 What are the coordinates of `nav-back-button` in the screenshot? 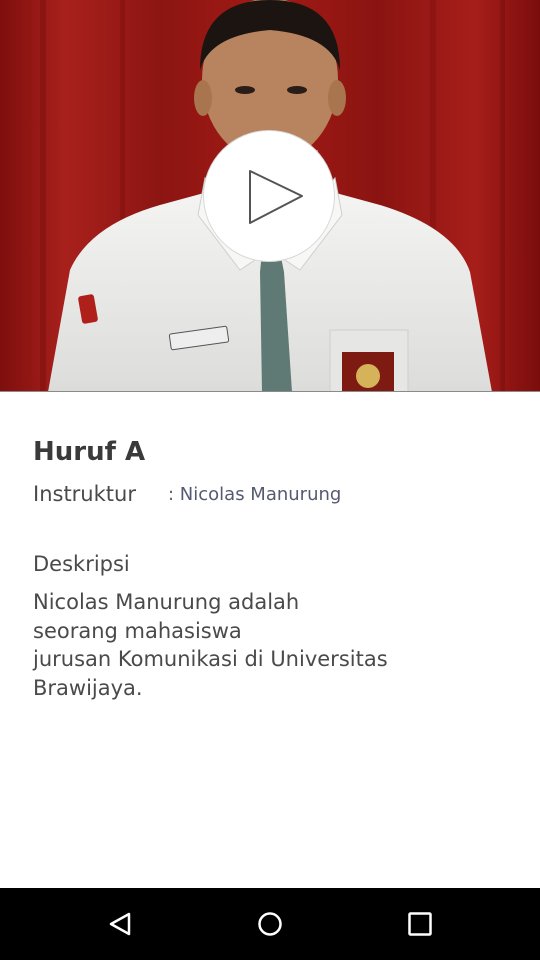 It's located at (120, 924).